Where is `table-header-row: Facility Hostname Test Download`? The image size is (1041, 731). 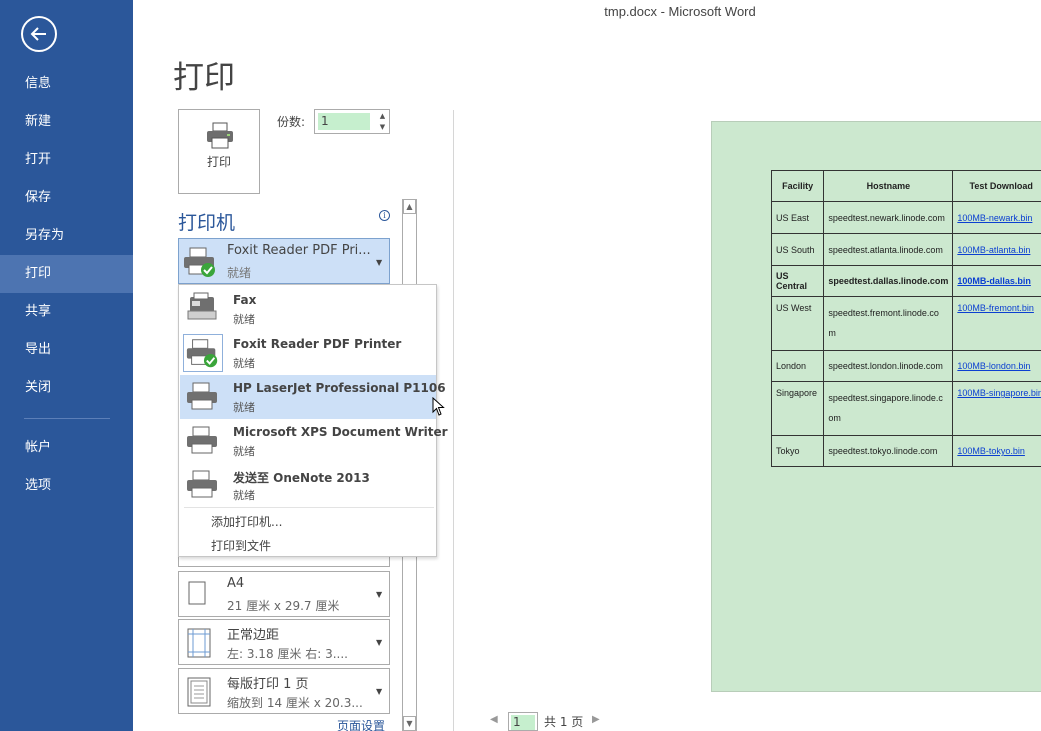 table-header-row: Facility Hostname Test Download is located at coordinates (905, 186).